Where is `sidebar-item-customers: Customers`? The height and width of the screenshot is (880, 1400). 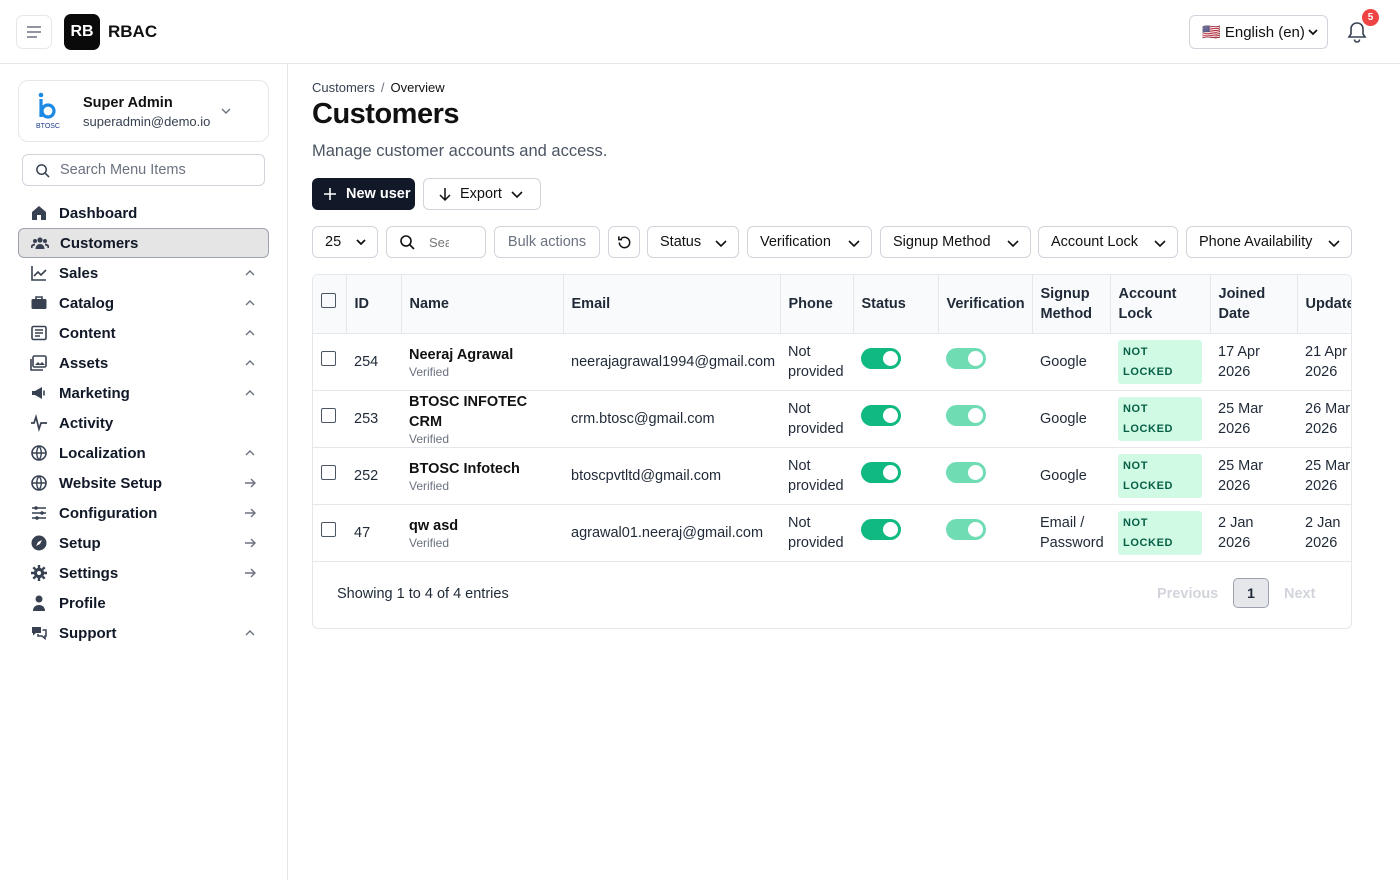
sidebar-item-customers: Customers is located at coordinates (143, 243).